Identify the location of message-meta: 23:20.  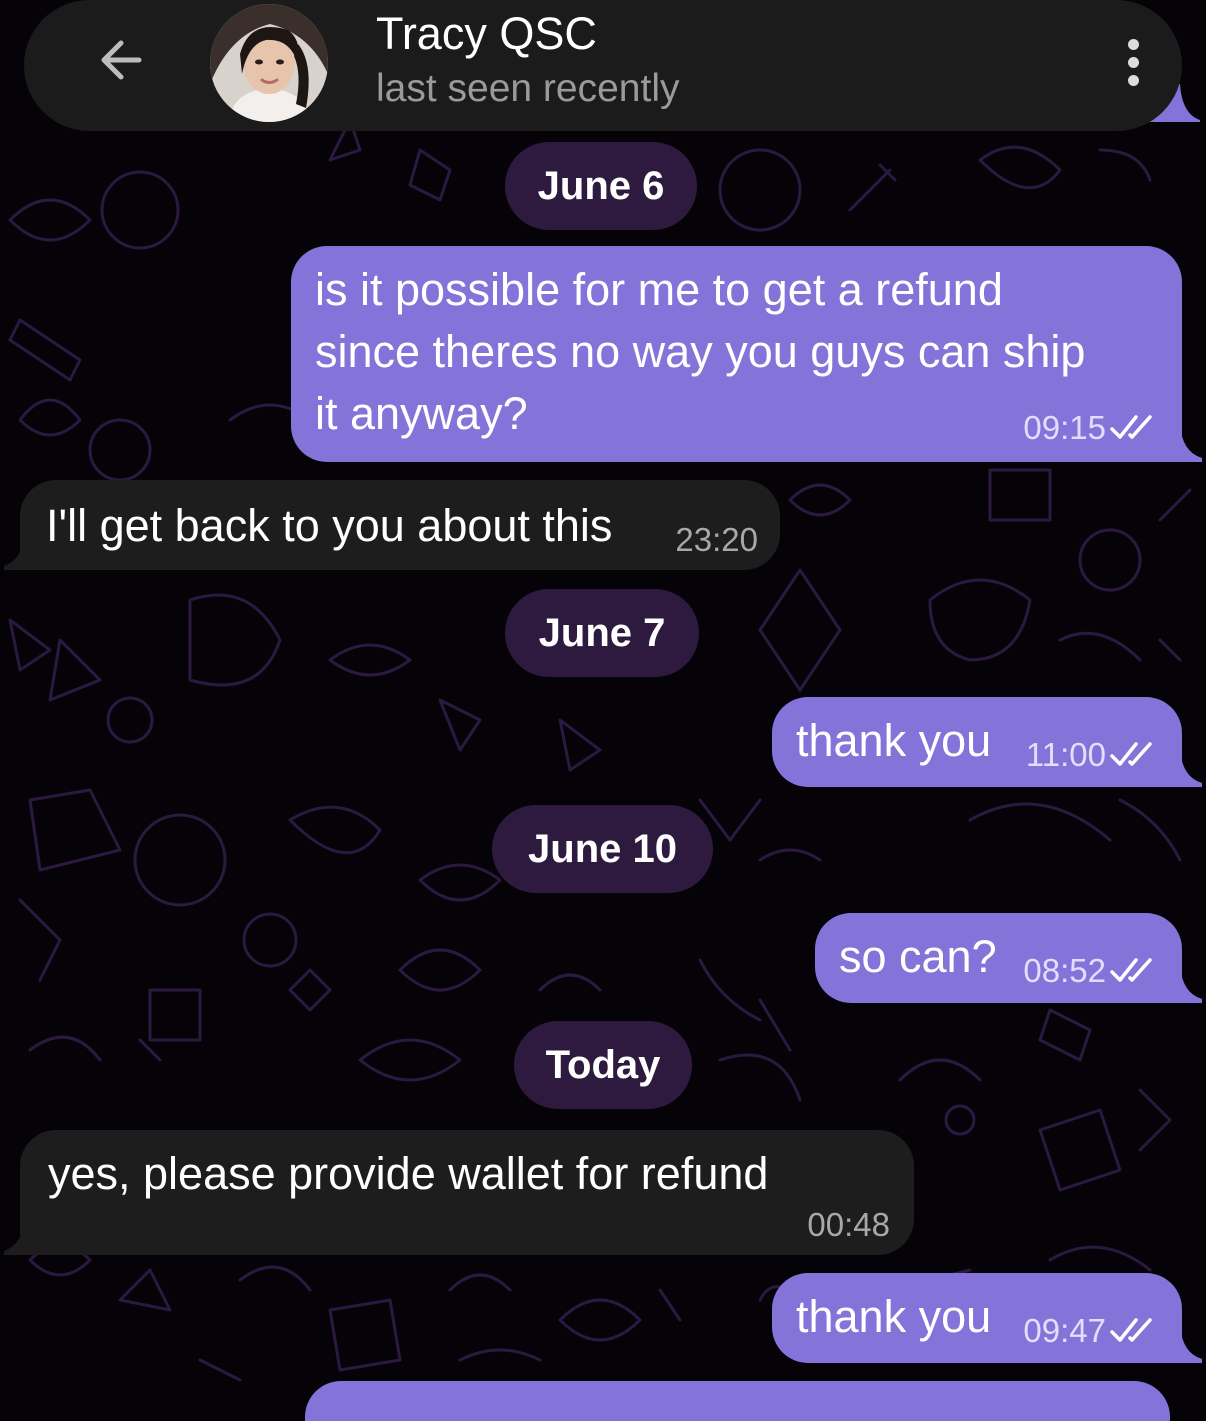
(716, 540).